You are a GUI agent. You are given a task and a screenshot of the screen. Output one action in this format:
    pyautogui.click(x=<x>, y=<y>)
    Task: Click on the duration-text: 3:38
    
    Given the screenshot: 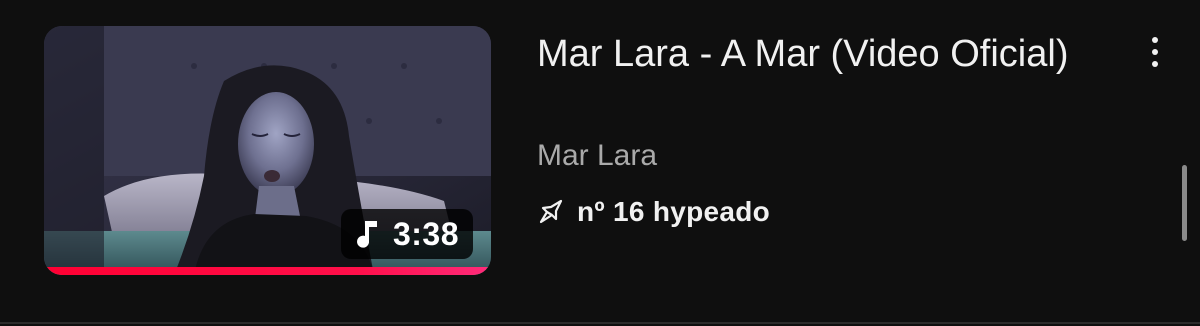 What is the action you would take?
    pyautogui.click(x=425, y=233)
    